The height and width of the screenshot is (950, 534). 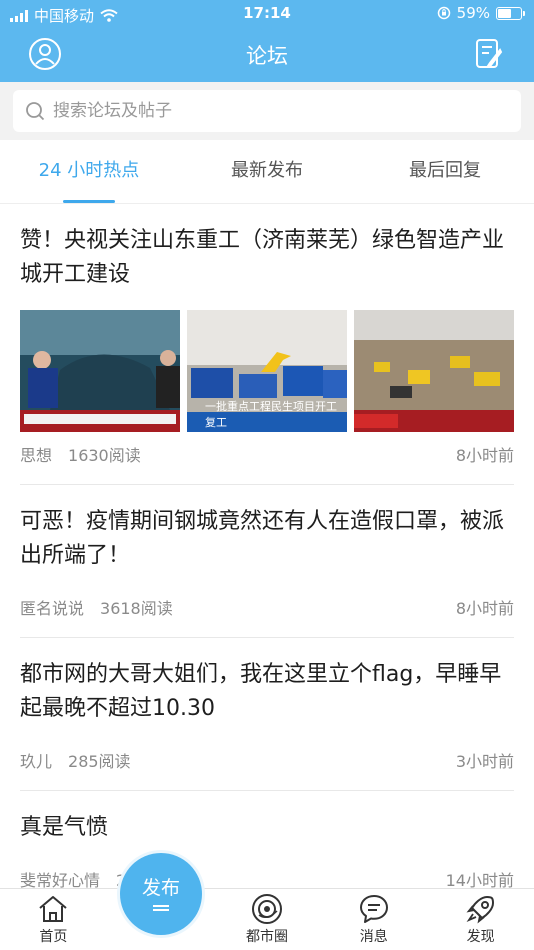 What do you see at coordinates (36, 761) in the screenshot?
I see `post-author: 玖儿` at bounding box center [36, 761].